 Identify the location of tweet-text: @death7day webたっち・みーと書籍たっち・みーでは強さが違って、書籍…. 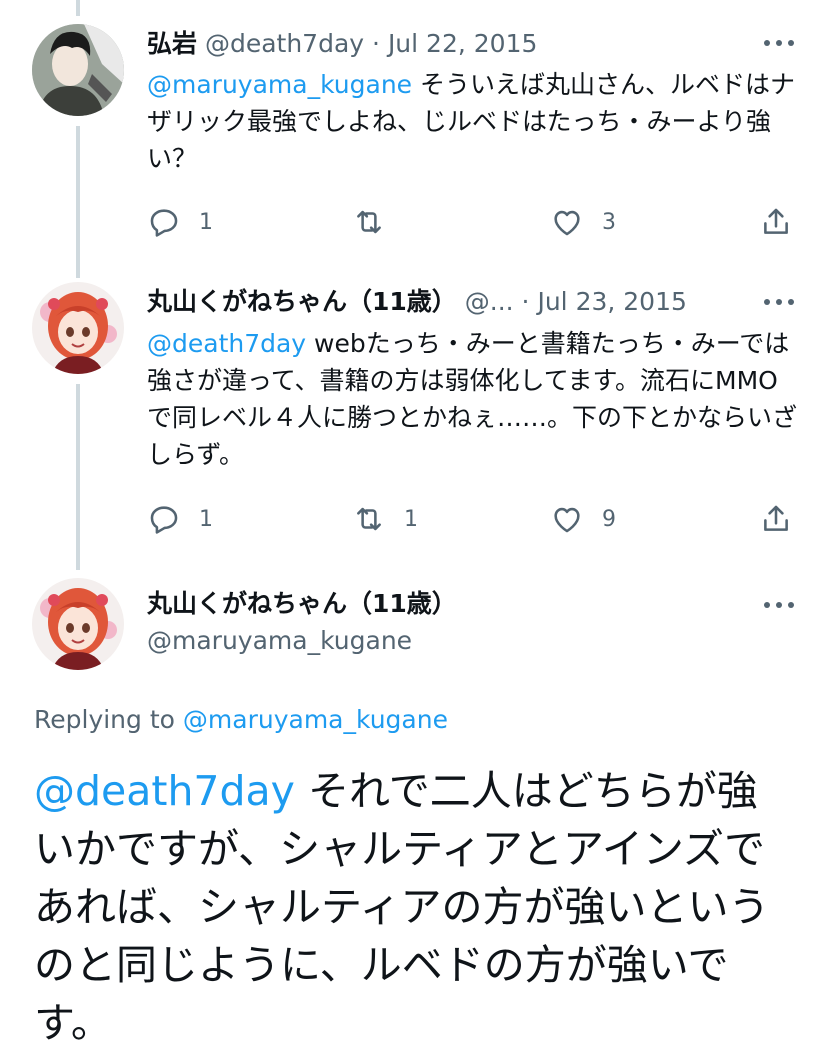
(472, 399).